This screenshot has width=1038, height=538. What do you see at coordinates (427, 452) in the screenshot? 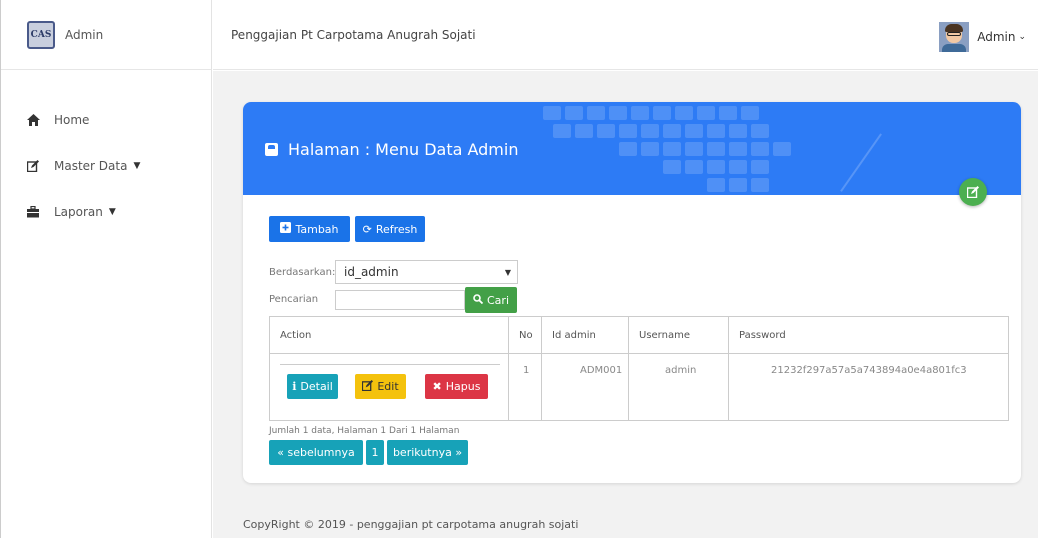
I see `next-page-button: berikutnya »` at bounding box center [427, 452].